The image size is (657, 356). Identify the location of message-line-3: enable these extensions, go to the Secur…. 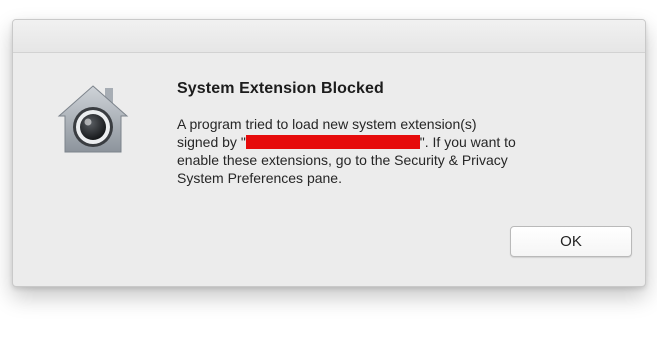
(342, 160).